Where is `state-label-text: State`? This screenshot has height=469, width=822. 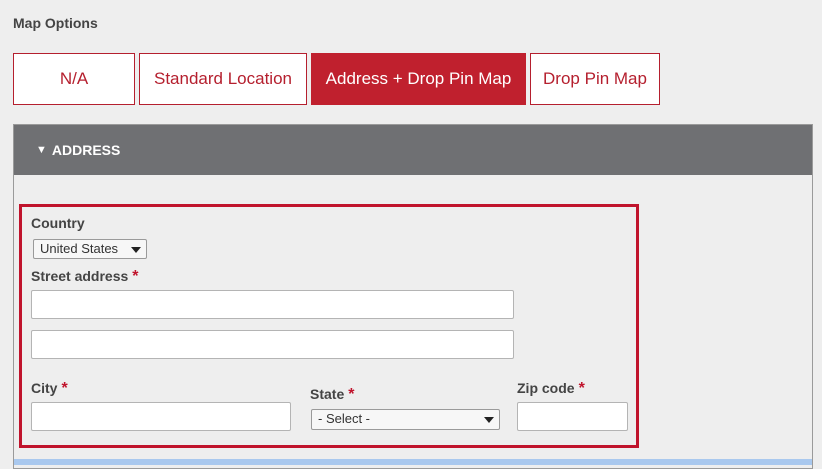 state-label-text: State is located at coordinates (327, 394).